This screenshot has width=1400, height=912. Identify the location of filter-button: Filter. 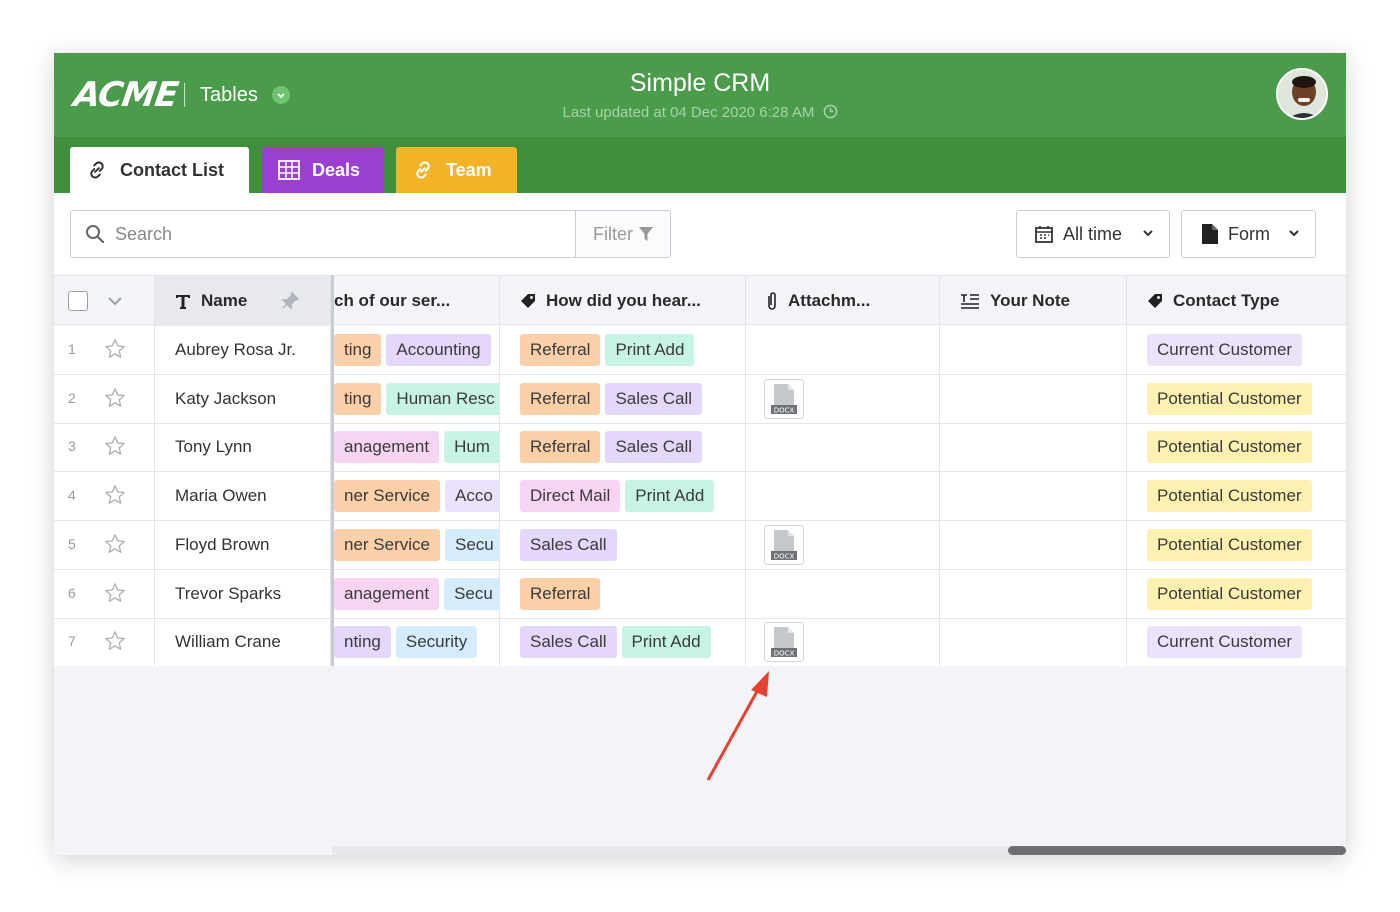
(623, 234).